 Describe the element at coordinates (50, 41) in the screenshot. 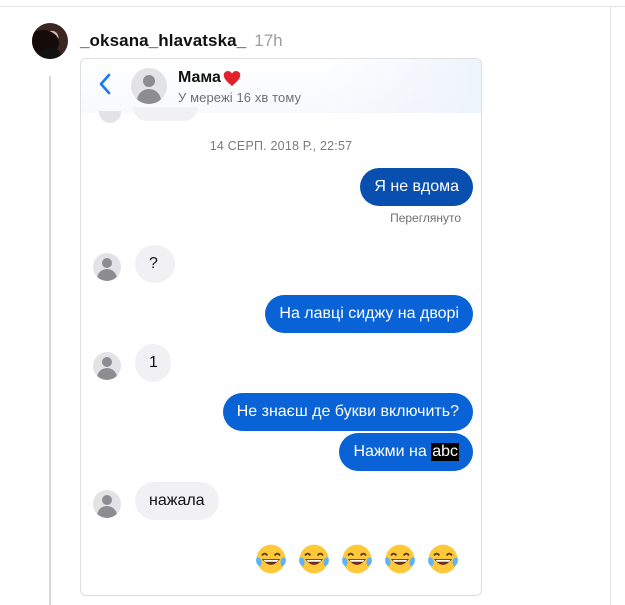

I see `user-avatar` at that location.